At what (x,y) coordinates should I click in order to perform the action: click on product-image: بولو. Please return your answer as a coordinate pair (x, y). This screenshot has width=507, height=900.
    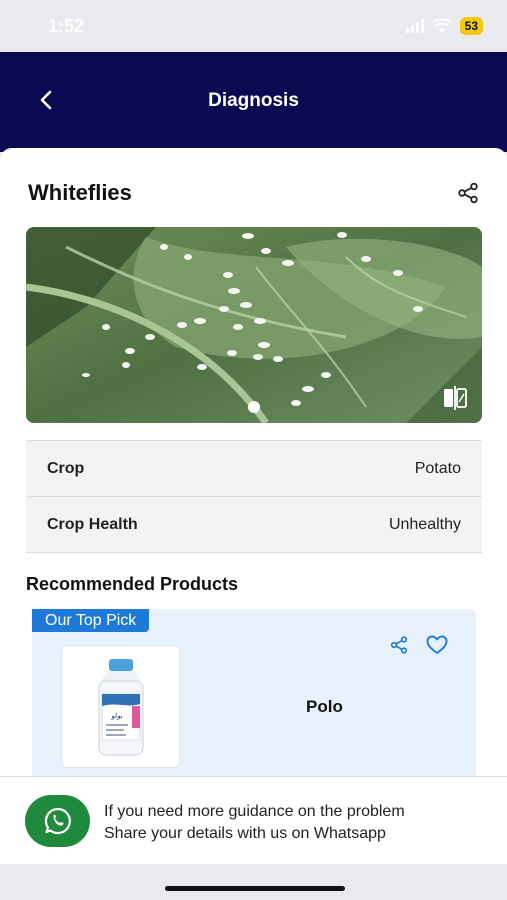
    Looking at the image, I should click on (120, 706).